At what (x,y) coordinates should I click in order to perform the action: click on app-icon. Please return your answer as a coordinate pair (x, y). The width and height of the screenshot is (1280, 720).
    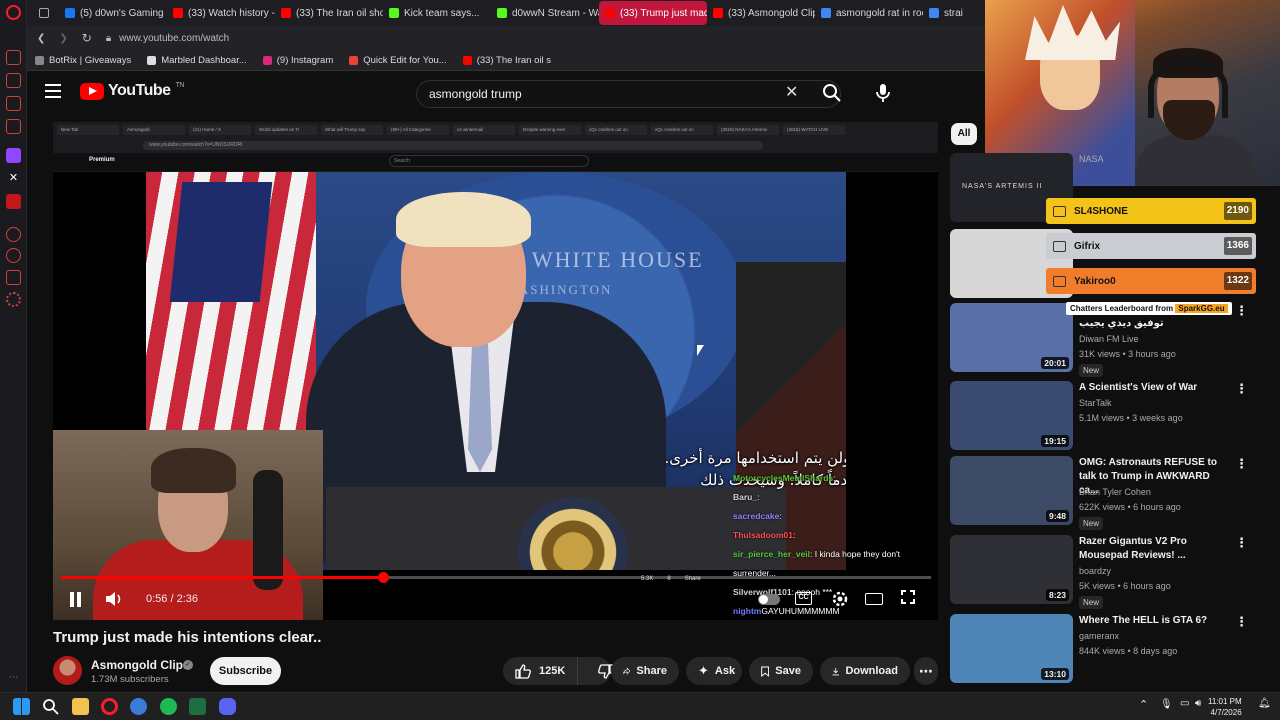
    Looking at the image, I should click on (138, 706).